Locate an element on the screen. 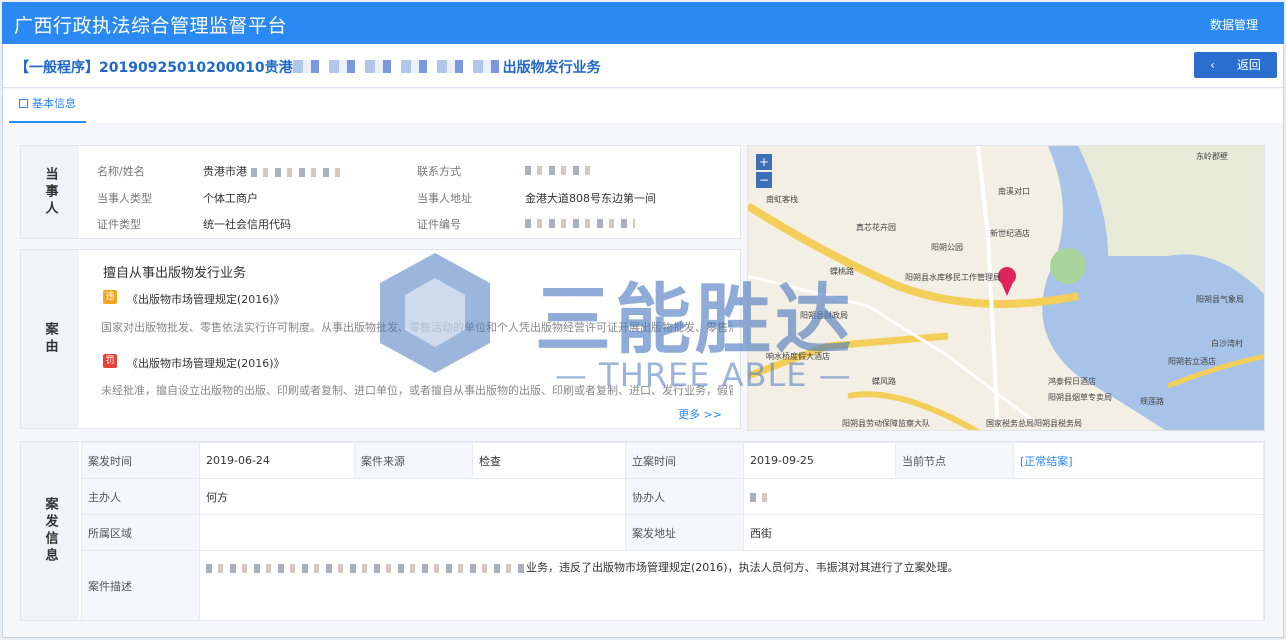 Image resolution: width=1286 pixels, height=640 pixels. document-icon is located at coordinates (23, 103).